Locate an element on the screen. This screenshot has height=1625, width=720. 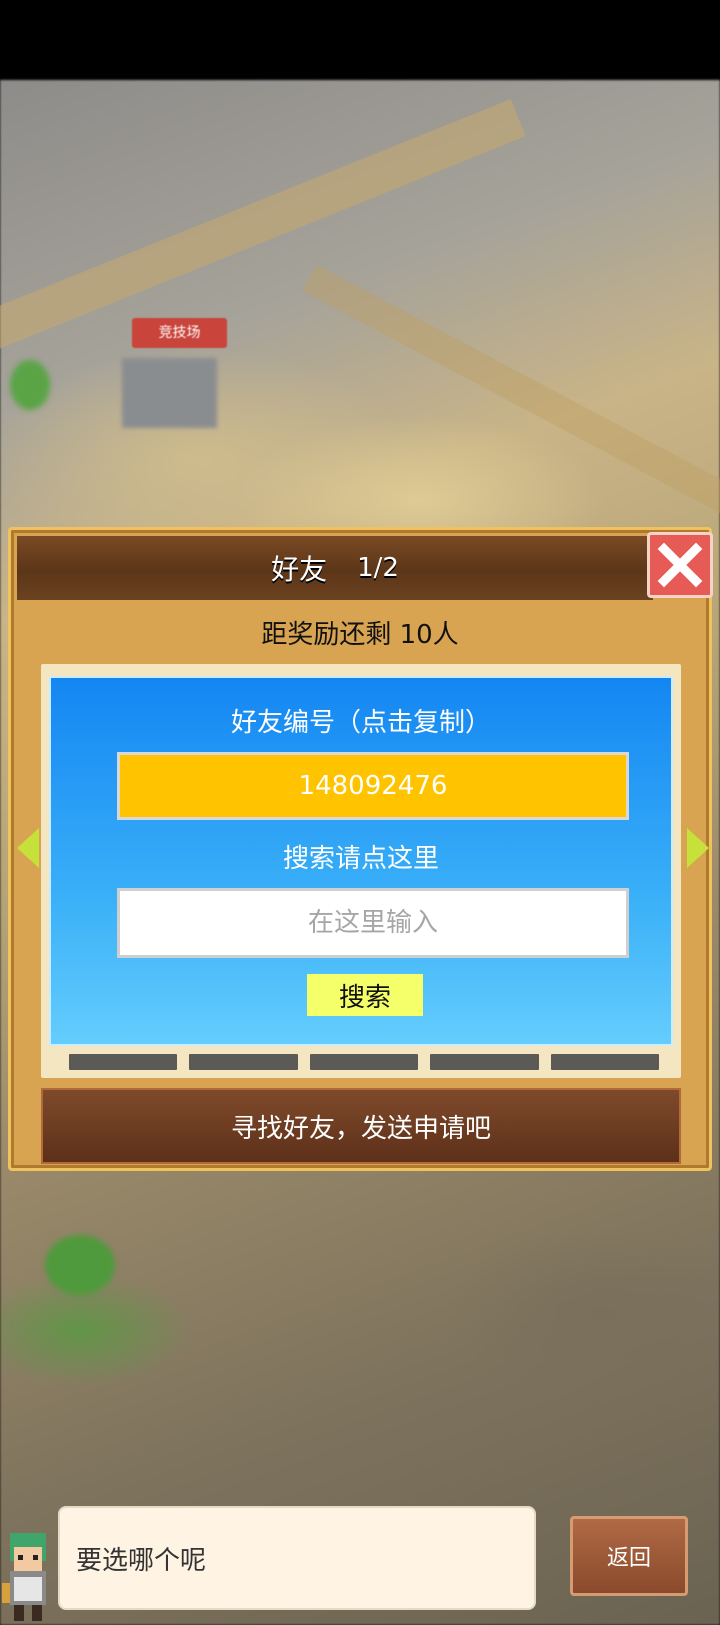
find-friends-banner: 寻找好友，发送申请吧 is located at coordinates (361, 1126).